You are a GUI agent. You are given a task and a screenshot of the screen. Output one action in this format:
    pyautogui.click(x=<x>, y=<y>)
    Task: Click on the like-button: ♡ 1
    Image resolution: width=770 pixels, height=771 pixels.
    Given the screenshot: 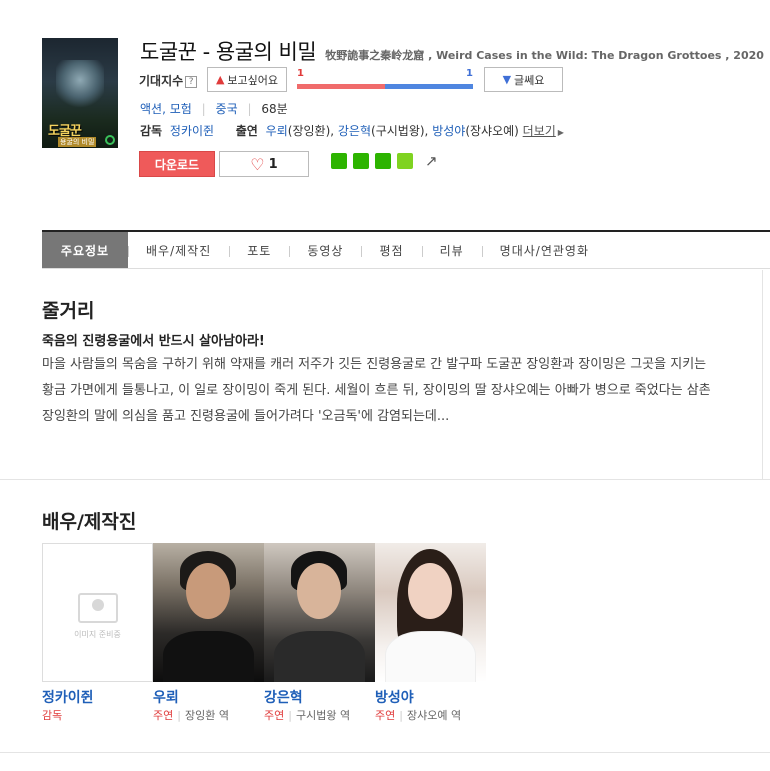 What is the action you would take?
    pyautogui.click(x=264, y=164)
    